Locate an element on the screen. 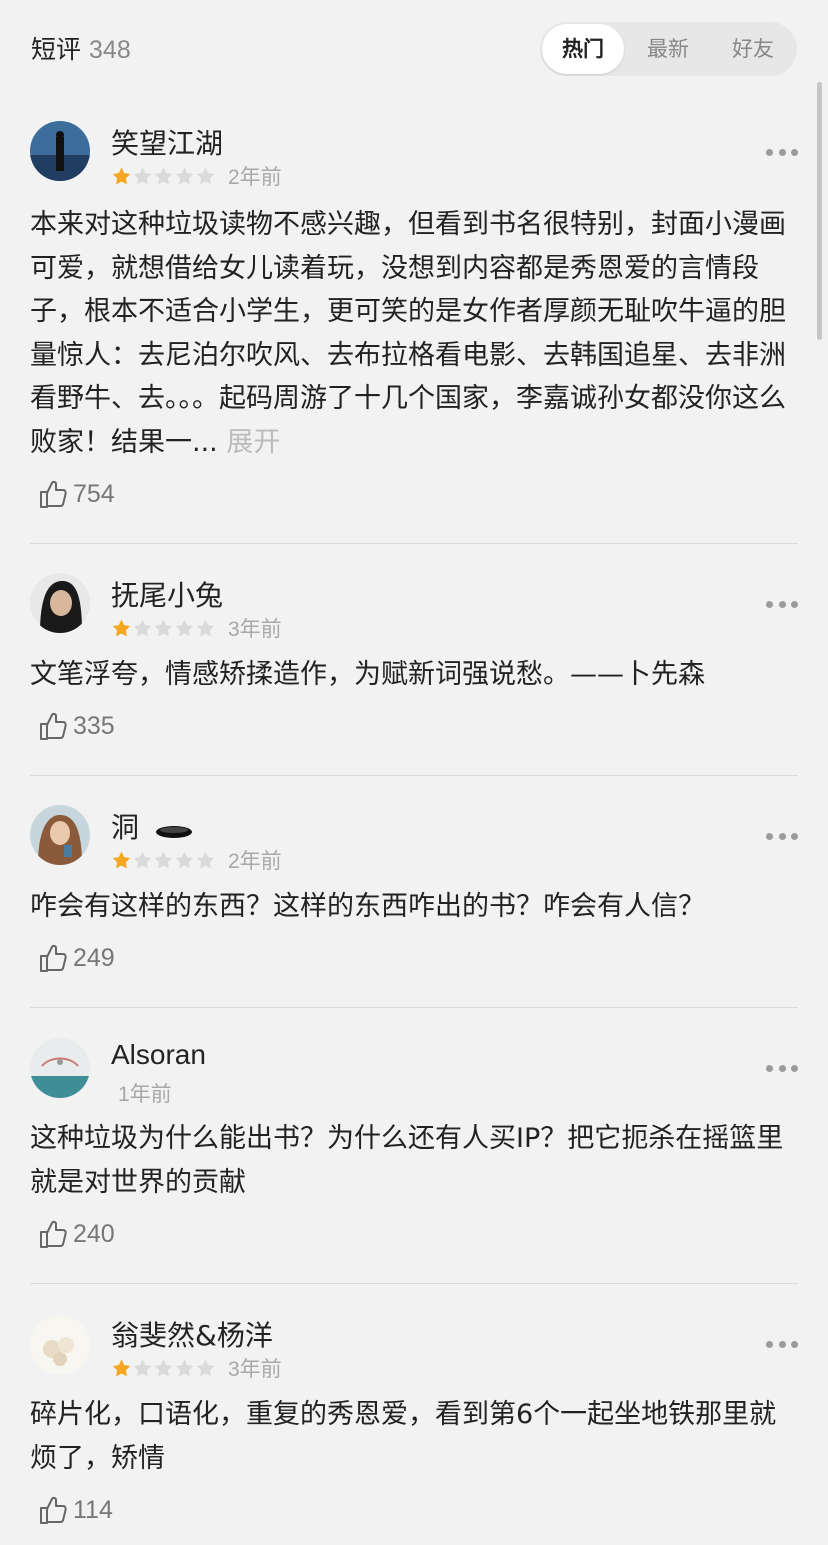  like-count: 249 is located at coordinates (94, 957).